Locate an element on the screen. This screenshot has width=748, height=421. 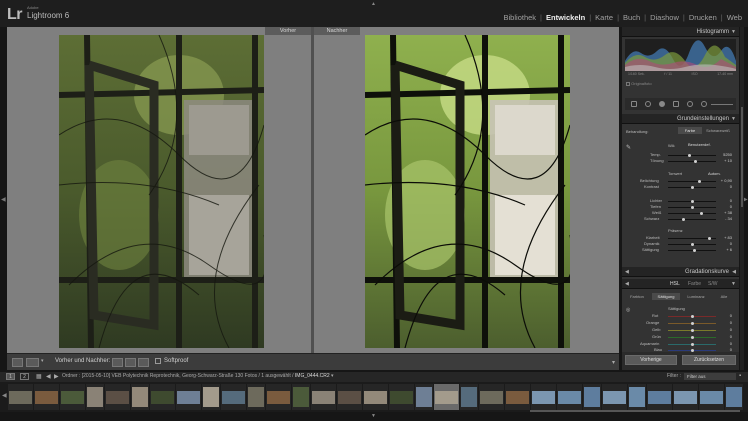
softproof-checkbox is located at coordinates (158, 361).